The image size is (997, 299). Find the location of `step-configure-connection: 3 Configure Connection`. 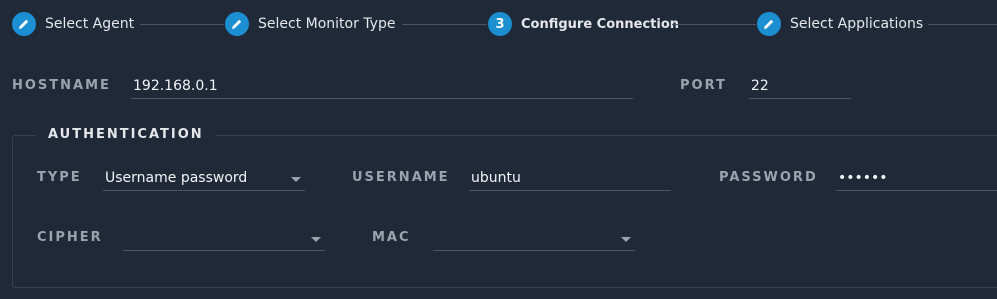

step-configure-connection: 3 Configure Connection is located at coordinates (583, 24).